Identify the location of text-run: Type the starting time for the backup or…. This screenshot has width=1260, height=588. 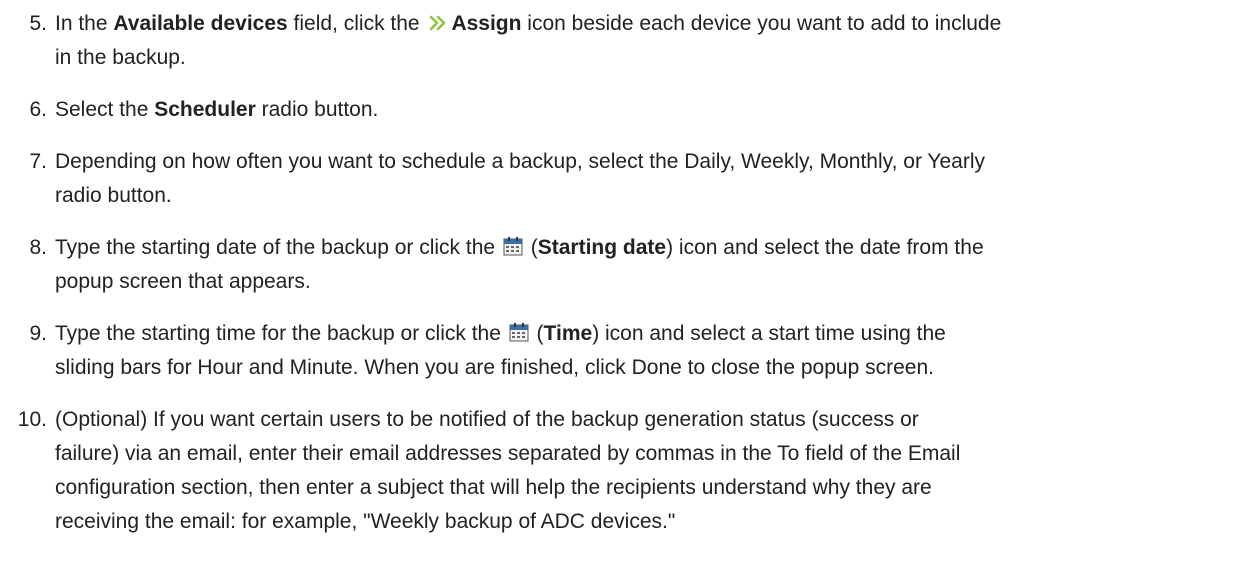
(281, 333).